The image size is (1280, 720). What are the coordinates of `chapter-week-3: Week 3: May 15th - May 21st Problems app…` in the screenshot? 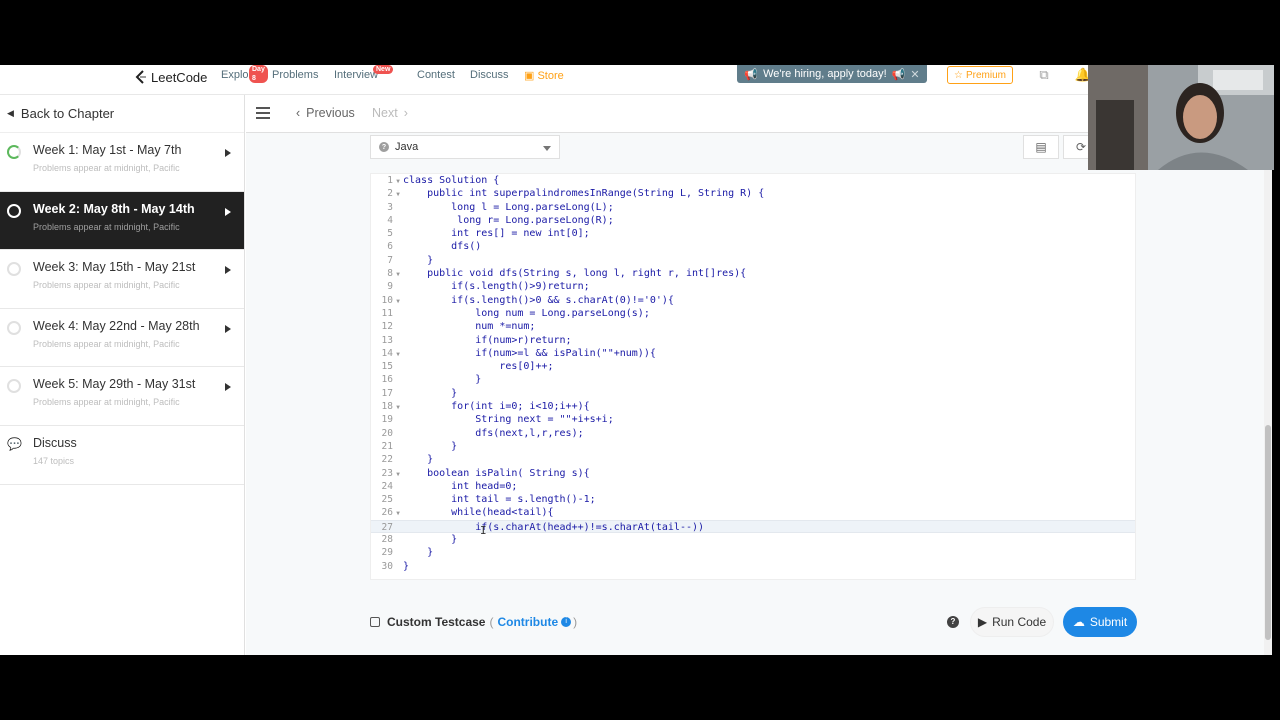 It's located at (122, 279).